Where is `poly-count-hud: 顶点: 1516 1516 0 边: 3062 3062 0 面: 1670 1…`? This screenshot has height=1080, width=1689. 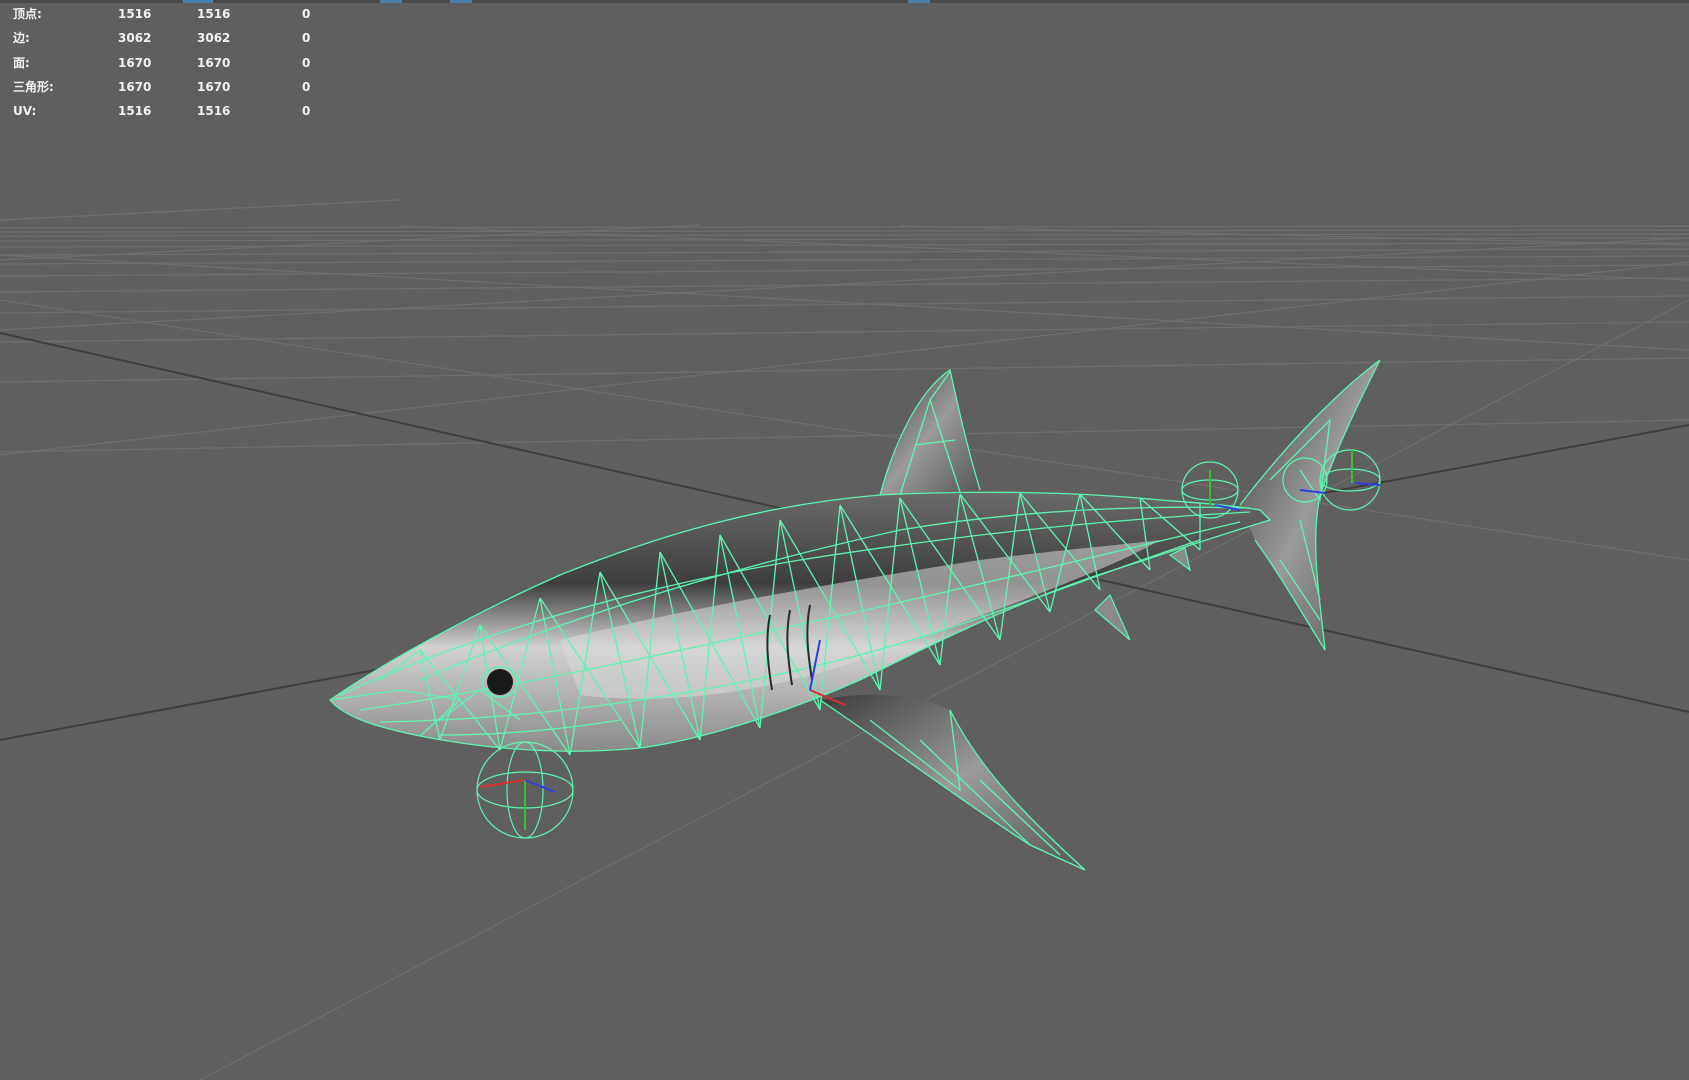 poly-count-hud: 顶点: 1516 1516 0 边: 3062 3062 0 面: 1670 1… is located at coordinates (173, 62).